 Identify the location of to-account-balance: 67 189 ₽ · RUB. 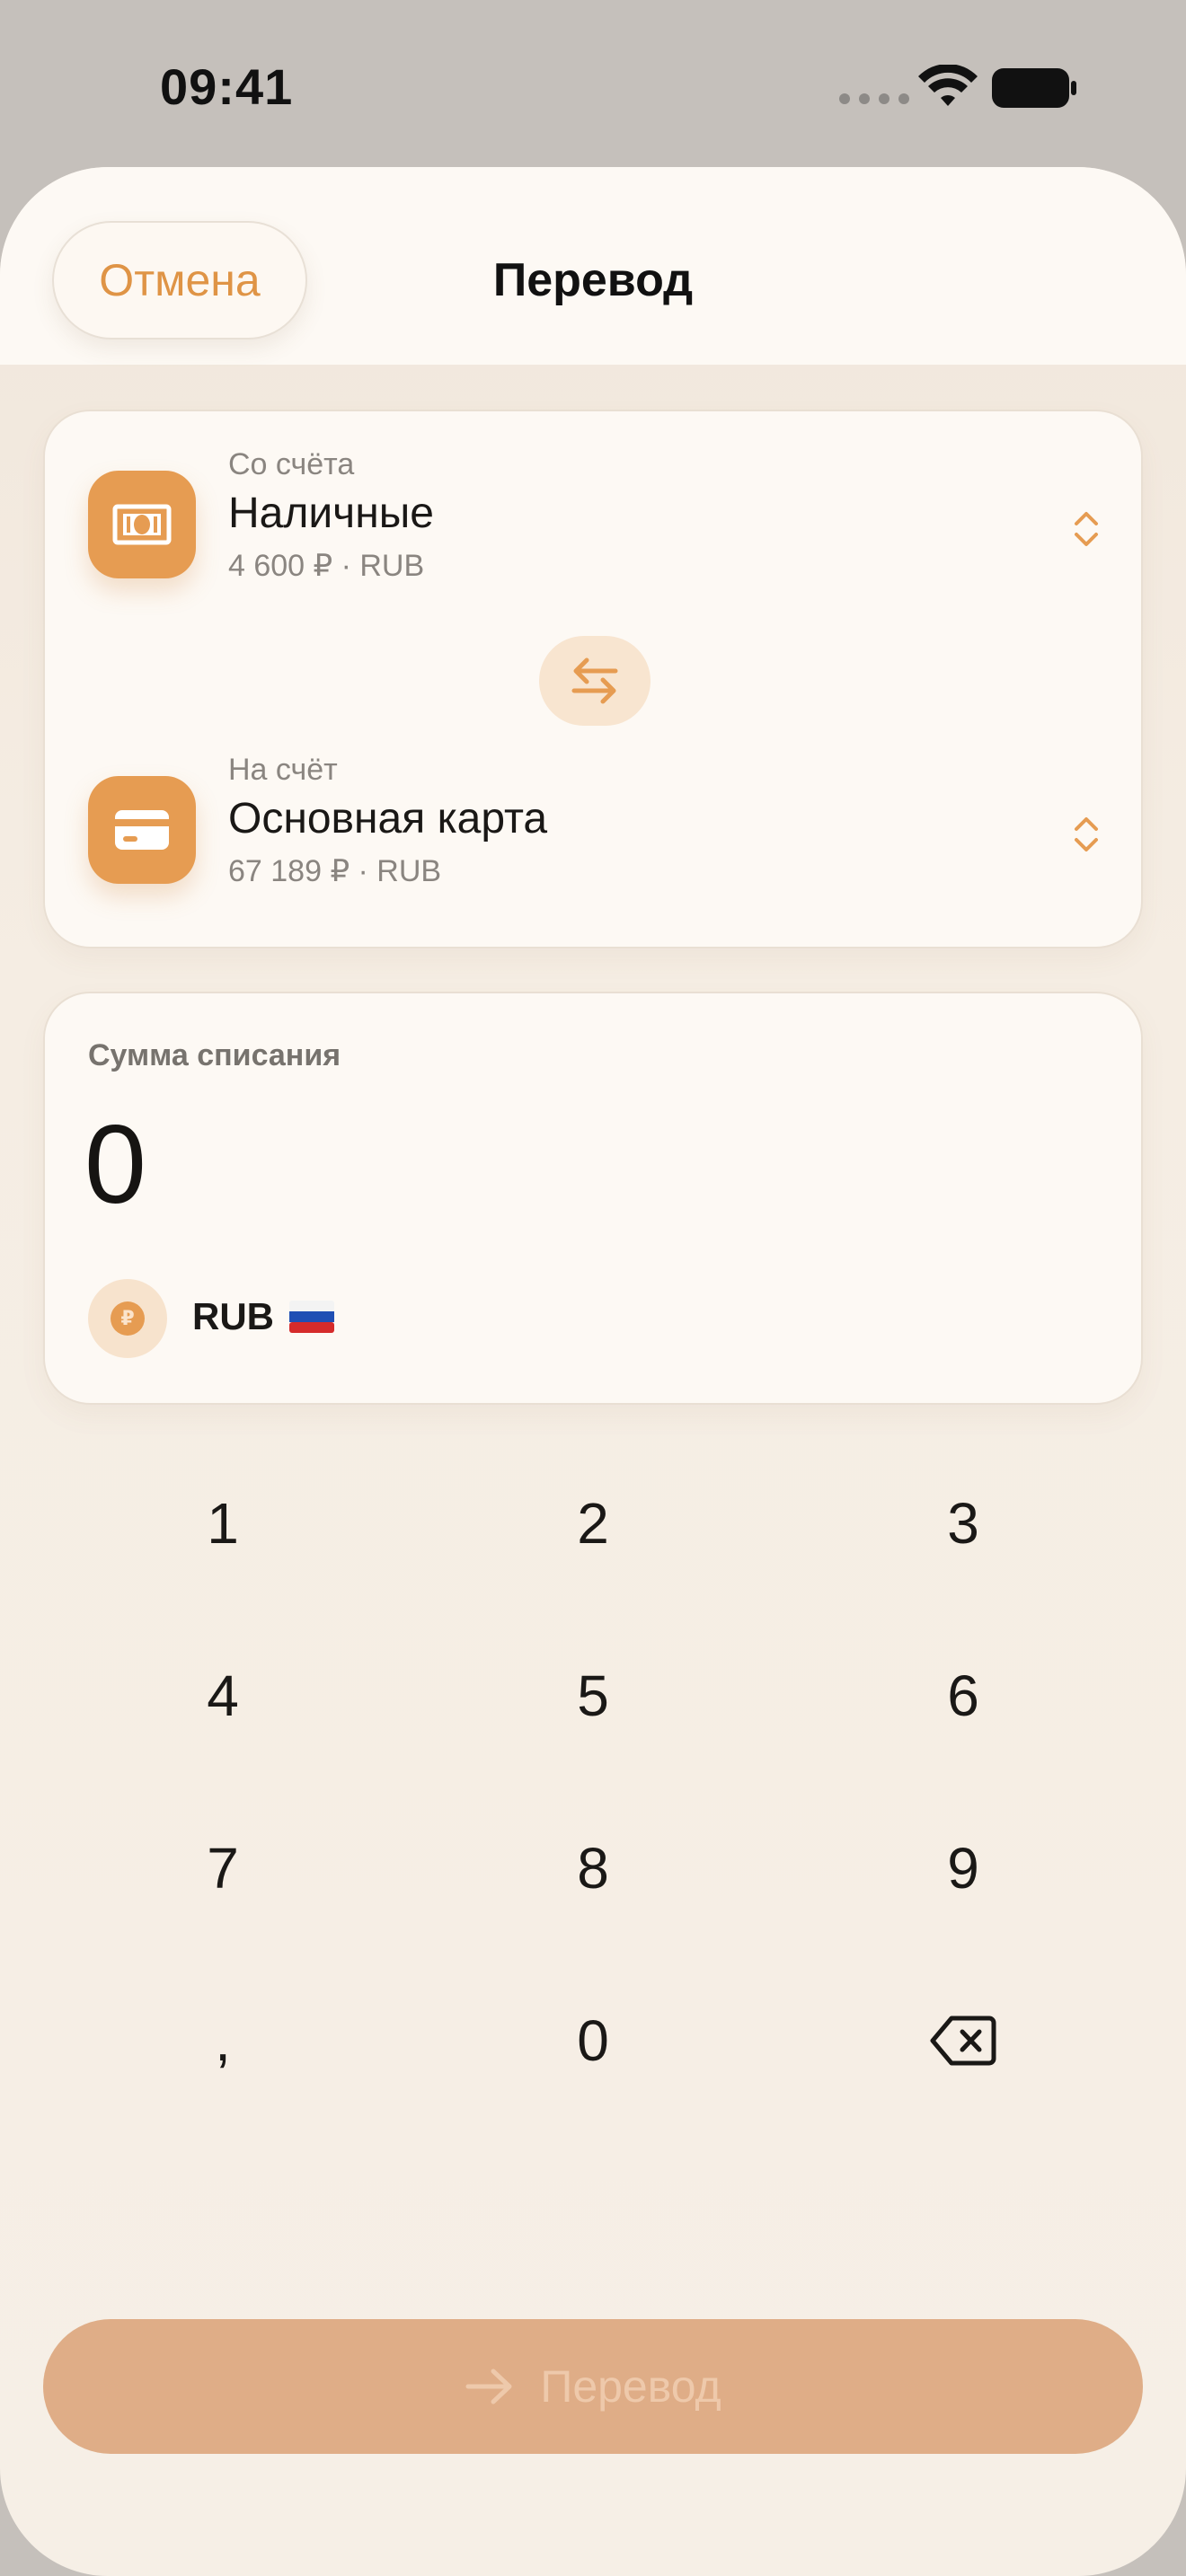
(335, 871).